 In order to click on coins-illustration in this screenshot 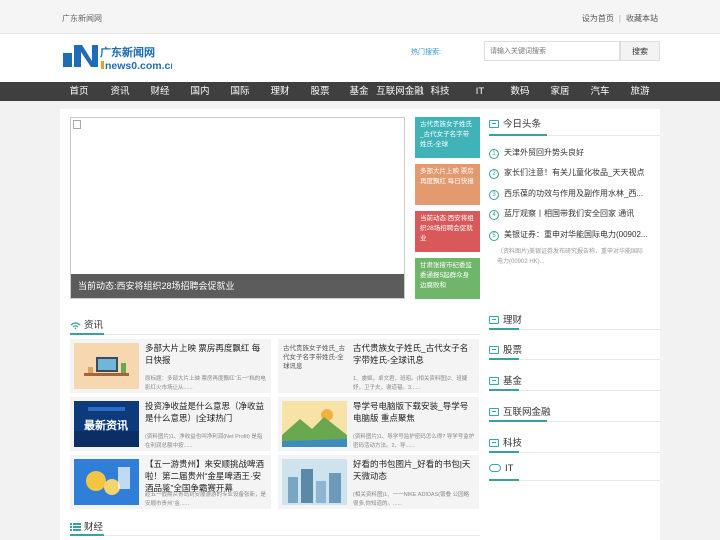, I will do `click(106, 482)`.